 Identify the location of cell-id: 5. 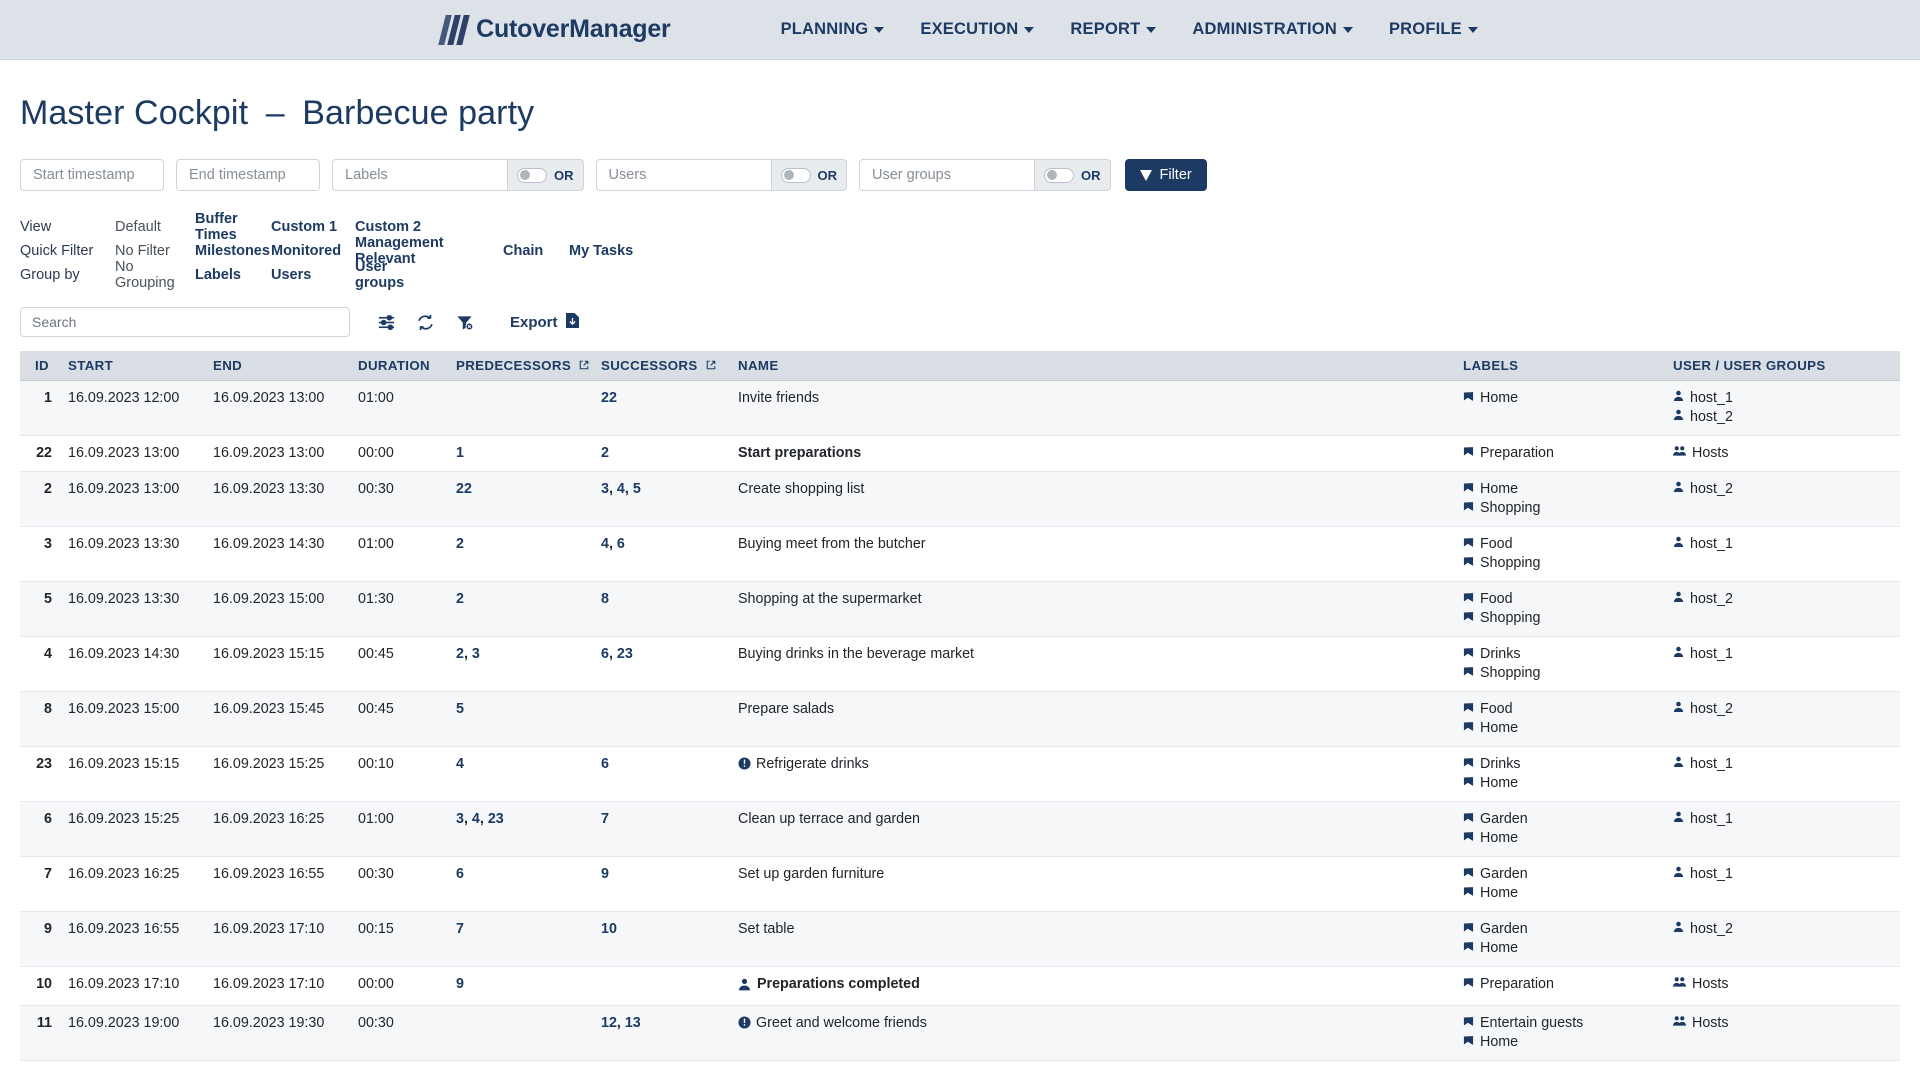
(40, 609).